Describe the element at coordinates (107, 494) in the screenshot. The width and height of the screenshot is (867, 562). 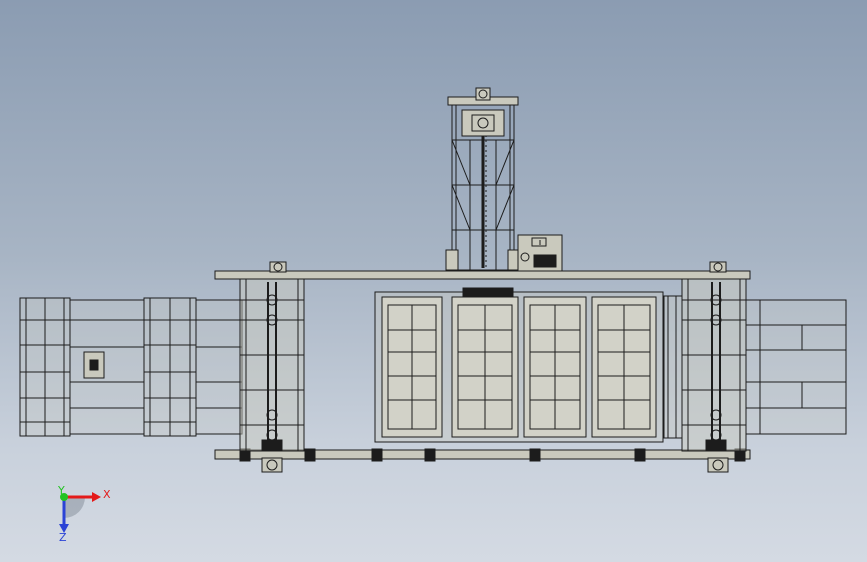
I see `x-axis-label: X` at that location.